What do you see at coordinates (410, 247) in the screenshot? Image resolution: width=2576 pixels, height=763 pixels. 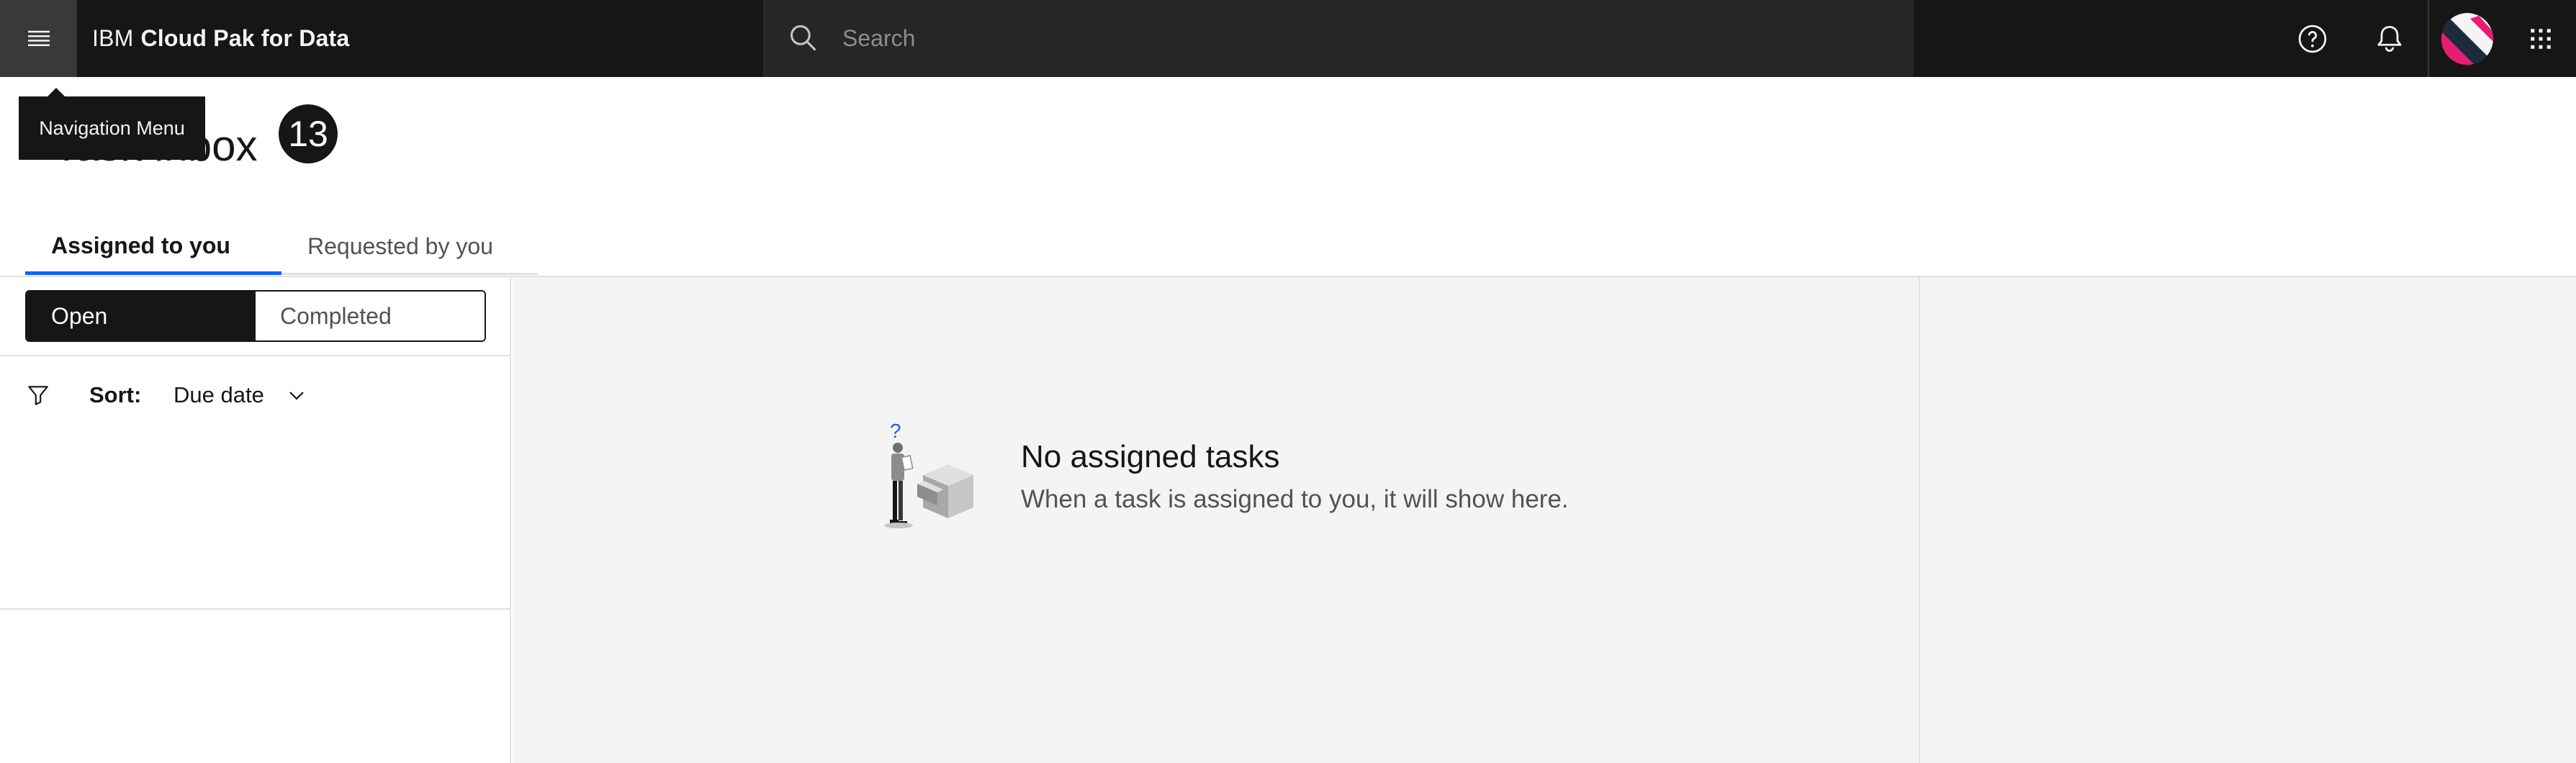 I see `tab-requested-by-you: Requested by you` at bounding box center [410, 247].